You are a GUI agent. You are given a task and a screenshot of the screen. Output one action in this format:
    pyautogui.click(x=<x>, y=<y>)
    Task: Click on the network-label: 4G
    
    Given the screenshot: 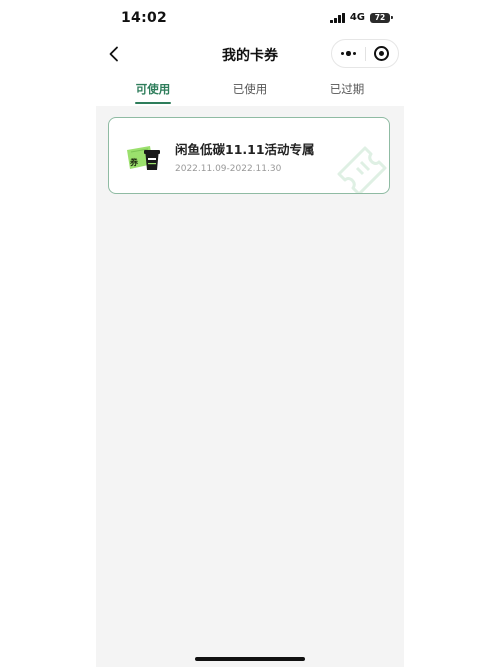 What is the action you would take?
    pyautogui.click(x=357, y=17)
    